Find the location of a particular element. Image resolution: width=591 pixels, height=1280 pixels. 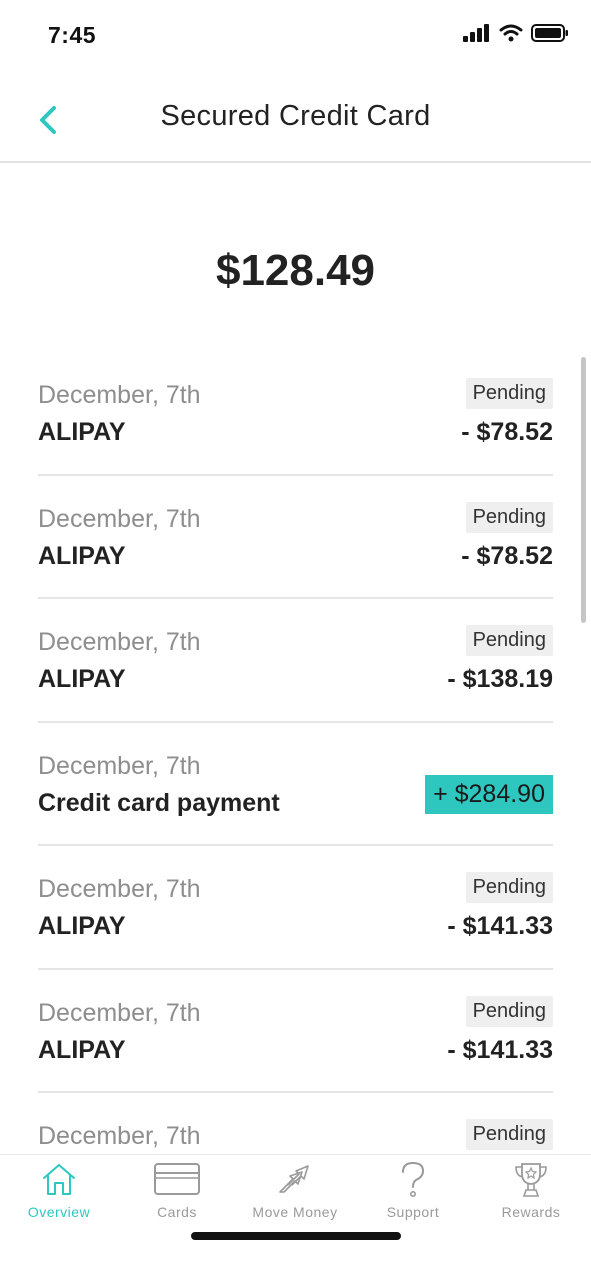

tab-rewards: Rewards is located at coordinates (531, 1195).